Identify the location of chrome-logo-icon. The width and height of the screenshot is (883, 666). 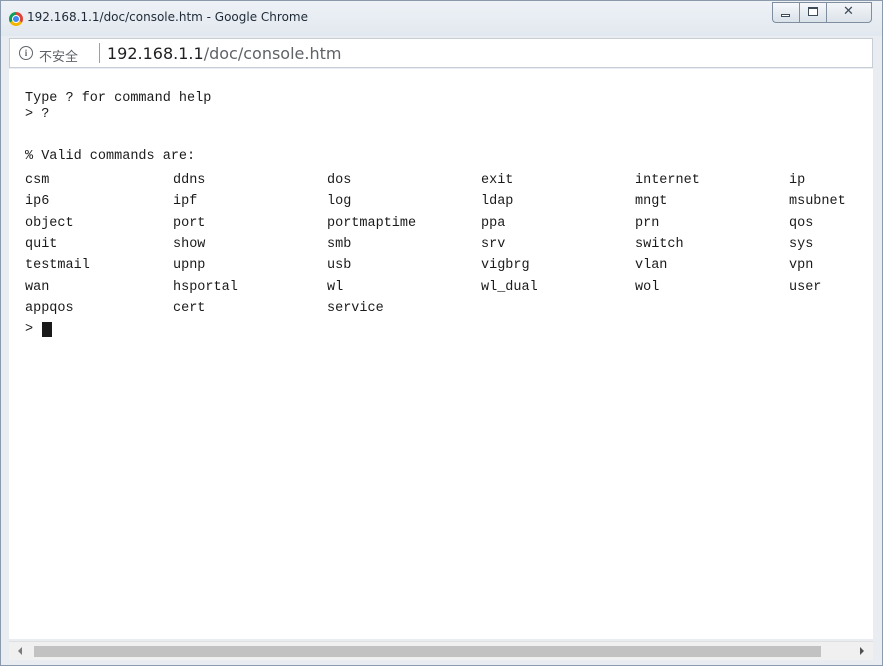
(16, 19).